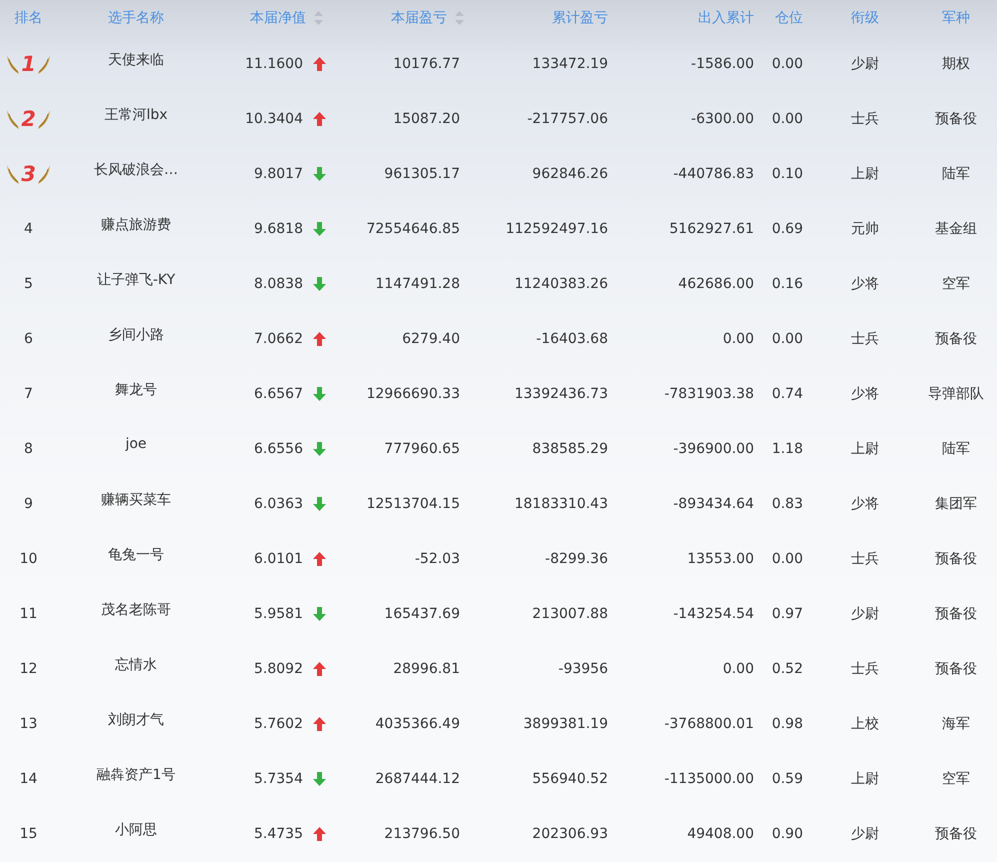 The width and height of the screenshot is (997, 862). I want to click on table-cell: 天使来临, so click(136, 60).